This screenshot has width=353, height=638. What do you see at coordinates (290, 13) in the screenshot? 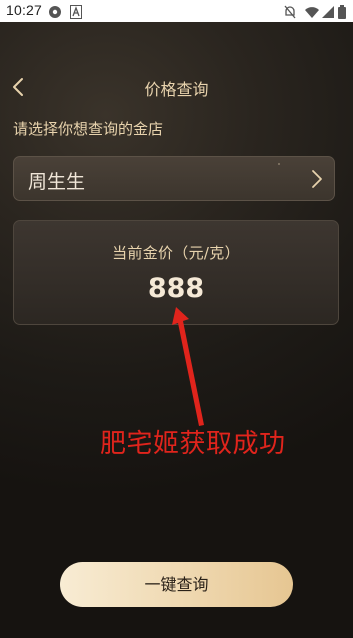
I see `notification-off-icon` at bounding box center [290, 13].